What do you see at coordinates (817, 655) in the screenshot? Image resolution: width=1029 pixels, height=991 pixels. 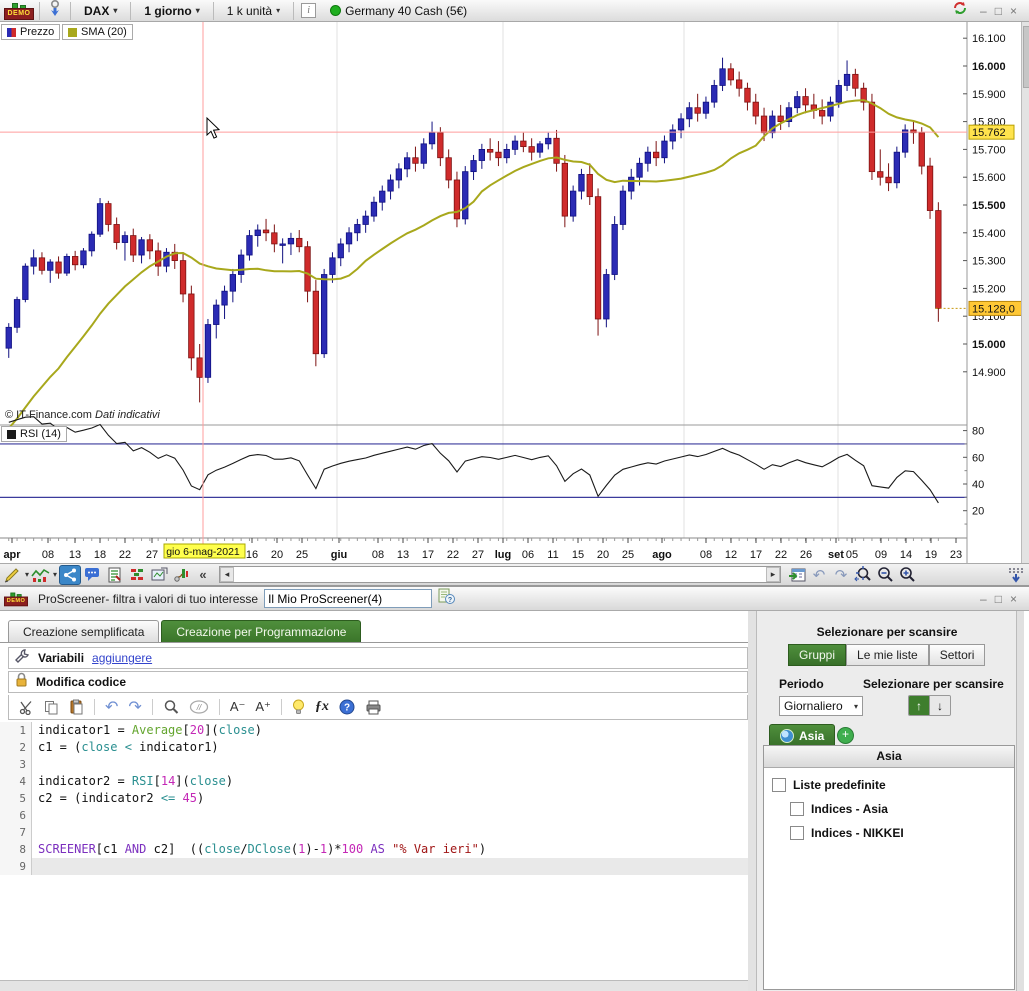 I see `gruppi-button: Gruppi` at bounding box center [817, 655].